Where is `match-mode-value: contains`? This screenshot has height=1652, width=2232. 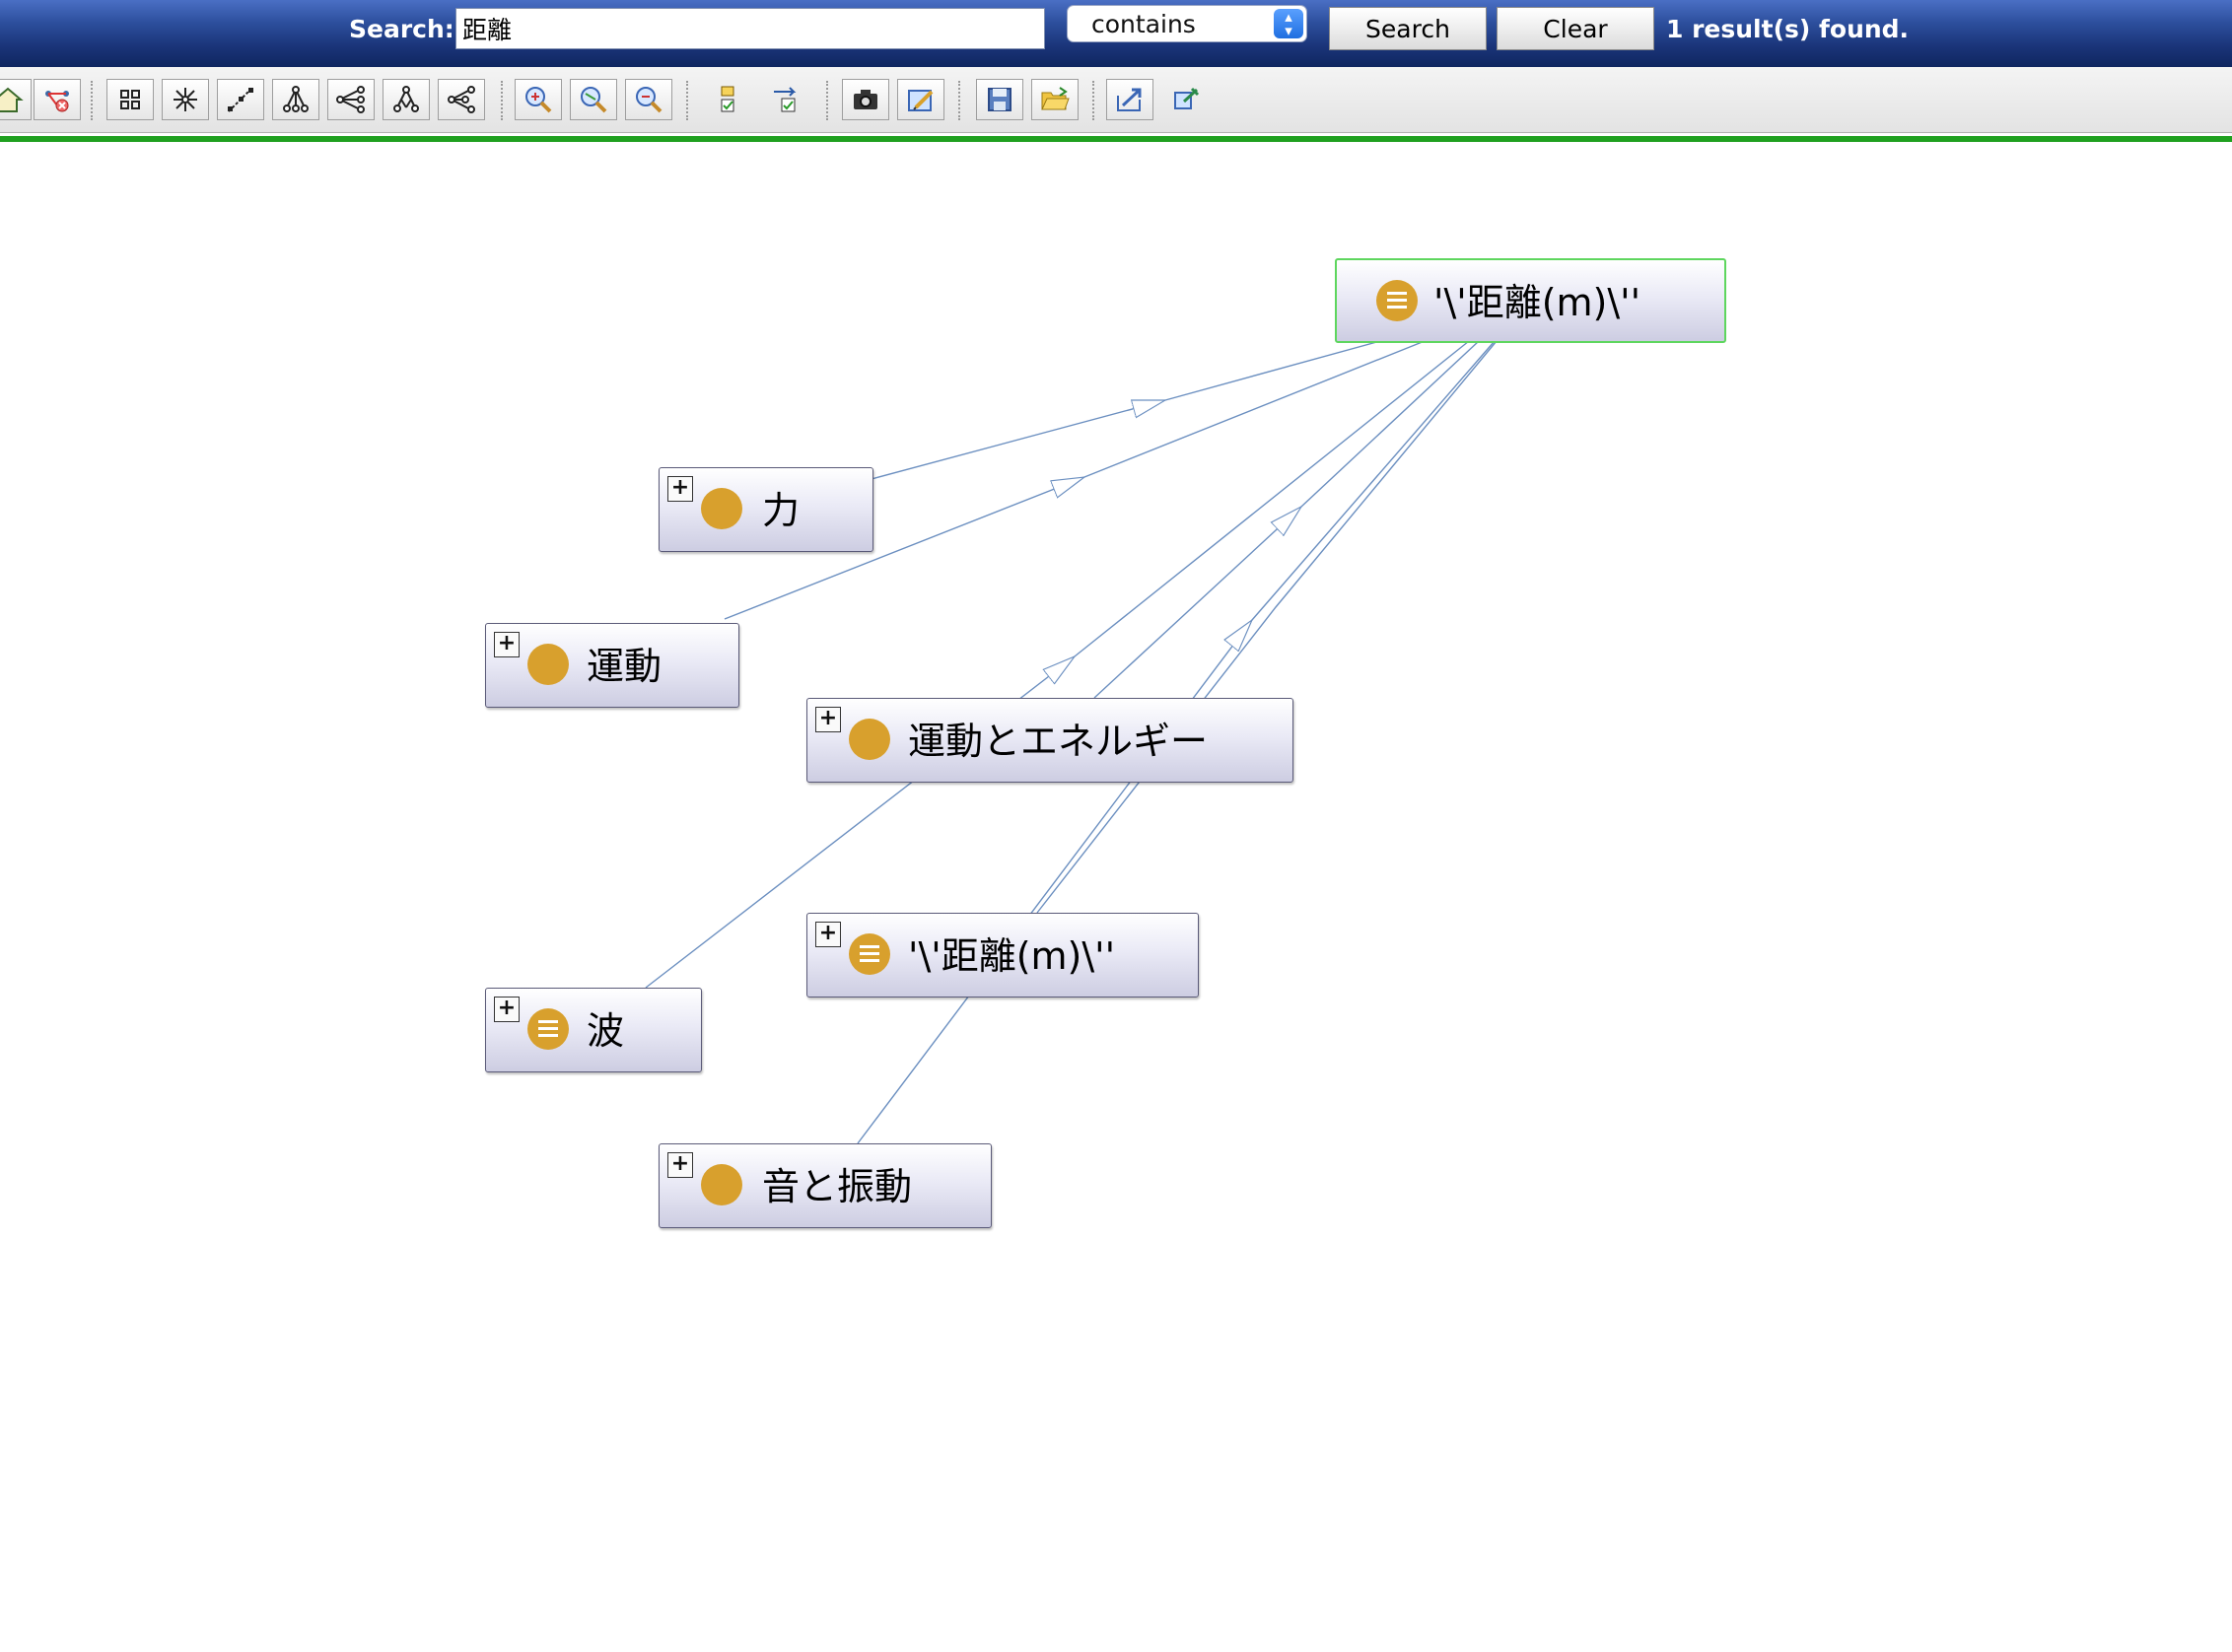 match-mode-value: contains is located at coordinates (1143, 24).